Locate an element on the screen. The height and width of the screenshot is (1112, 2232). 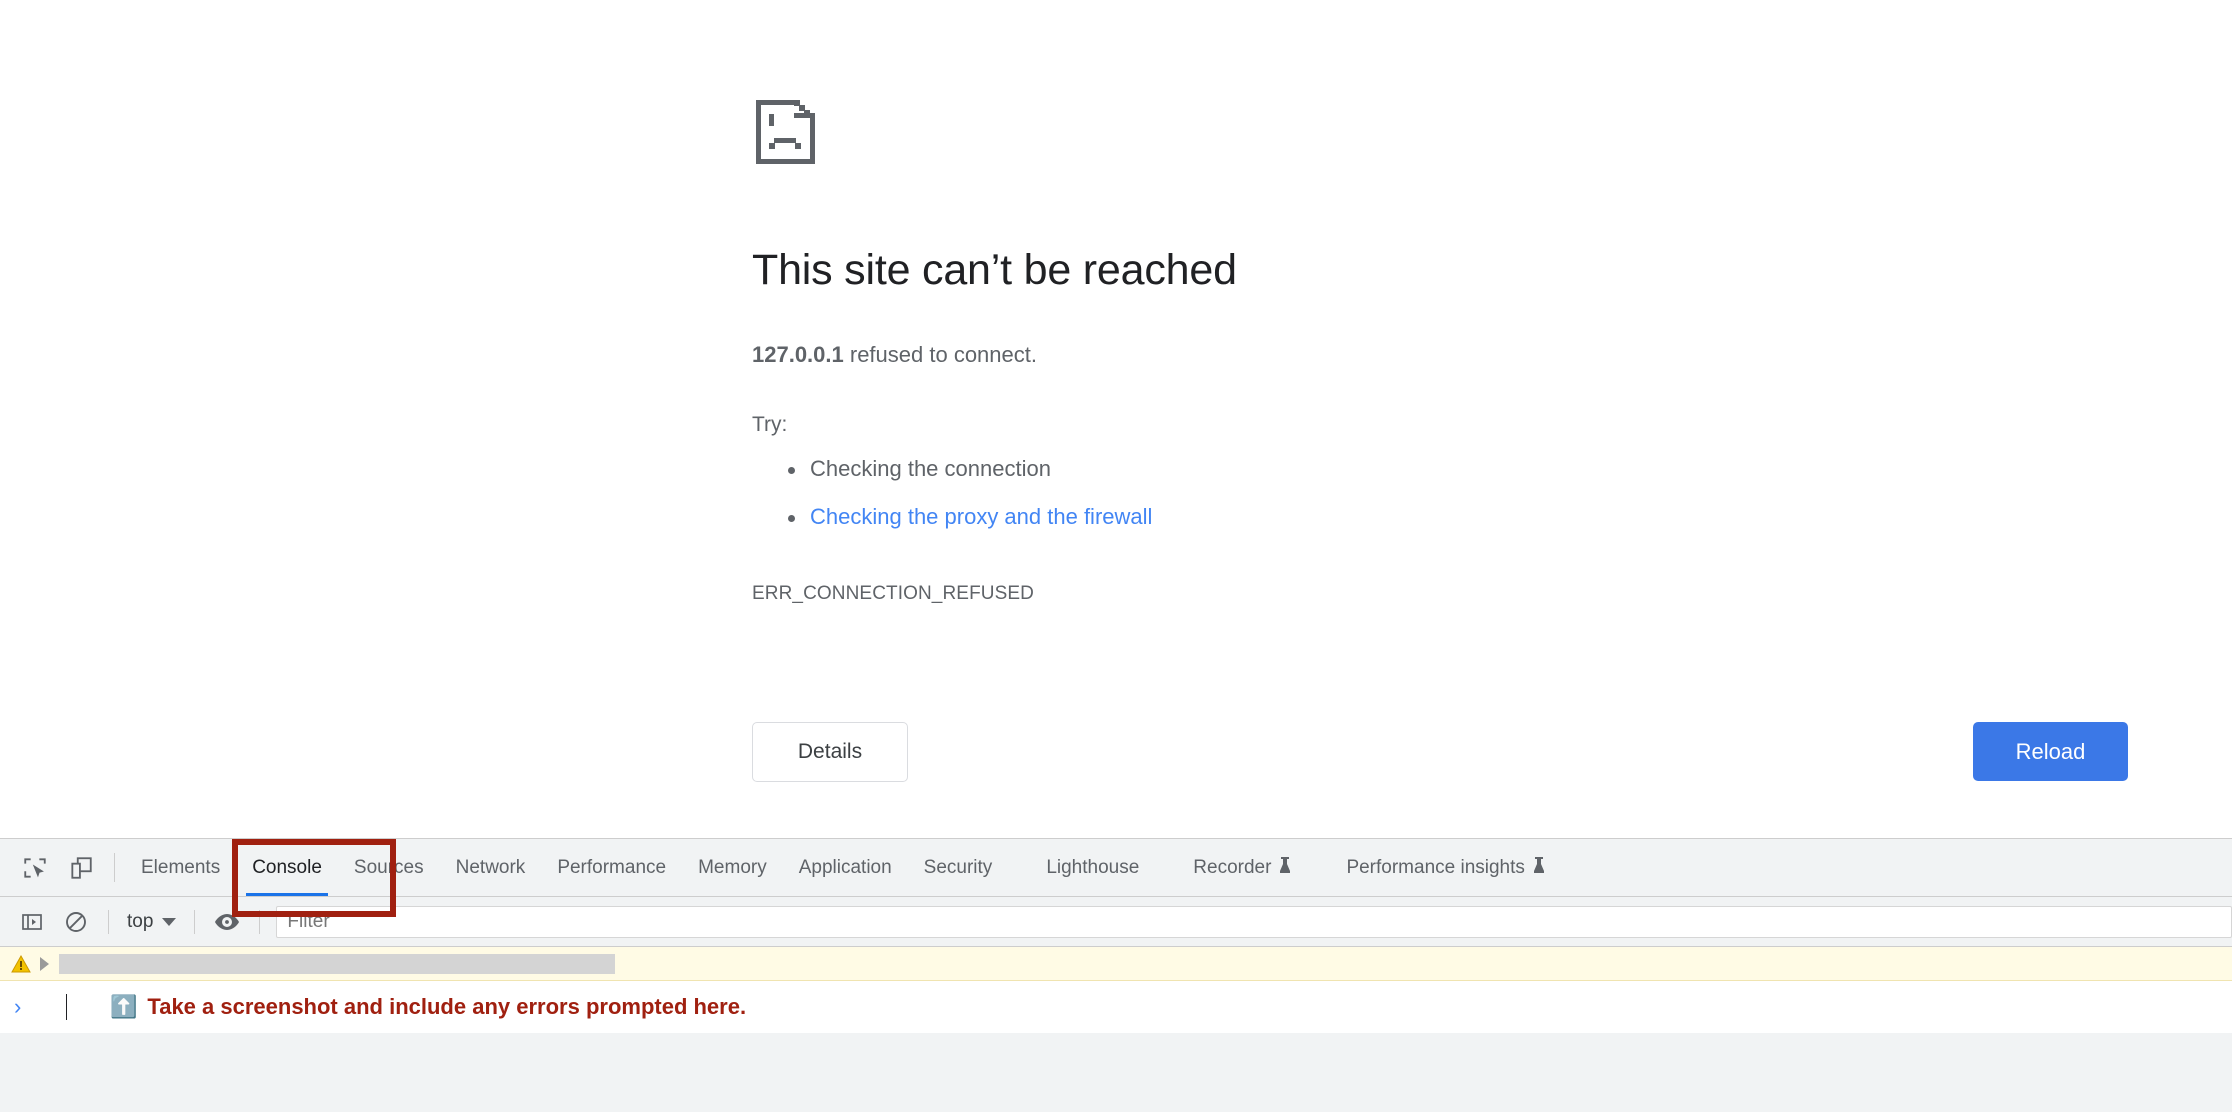
tab-memory: Memory is located at coordinates (732, 867).